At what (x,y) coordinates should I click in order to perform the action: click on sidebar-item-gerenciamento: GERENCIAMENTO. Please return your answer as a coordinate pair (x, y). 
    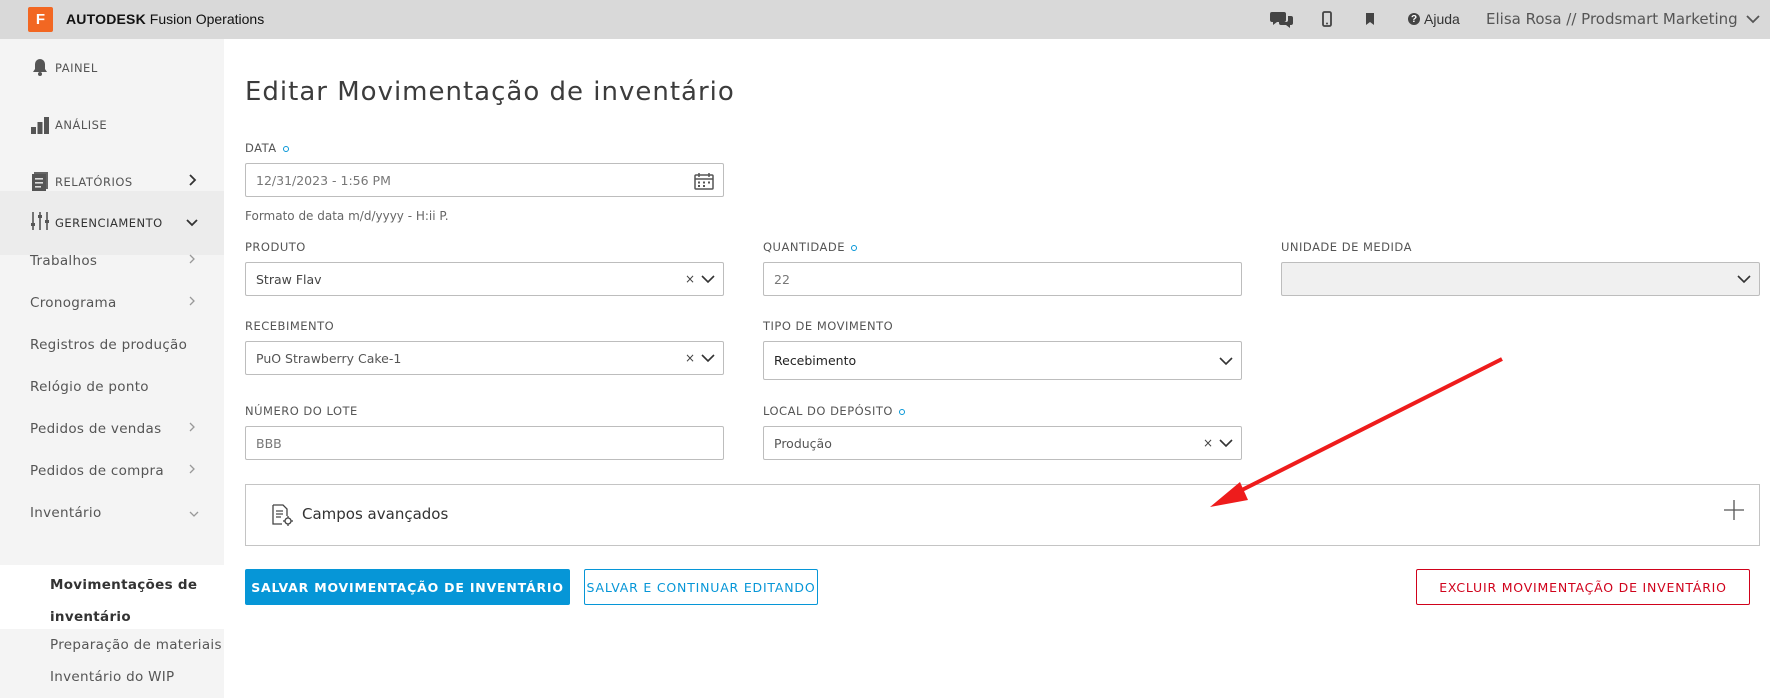
    Looking at the image, I should click on (112, 223).